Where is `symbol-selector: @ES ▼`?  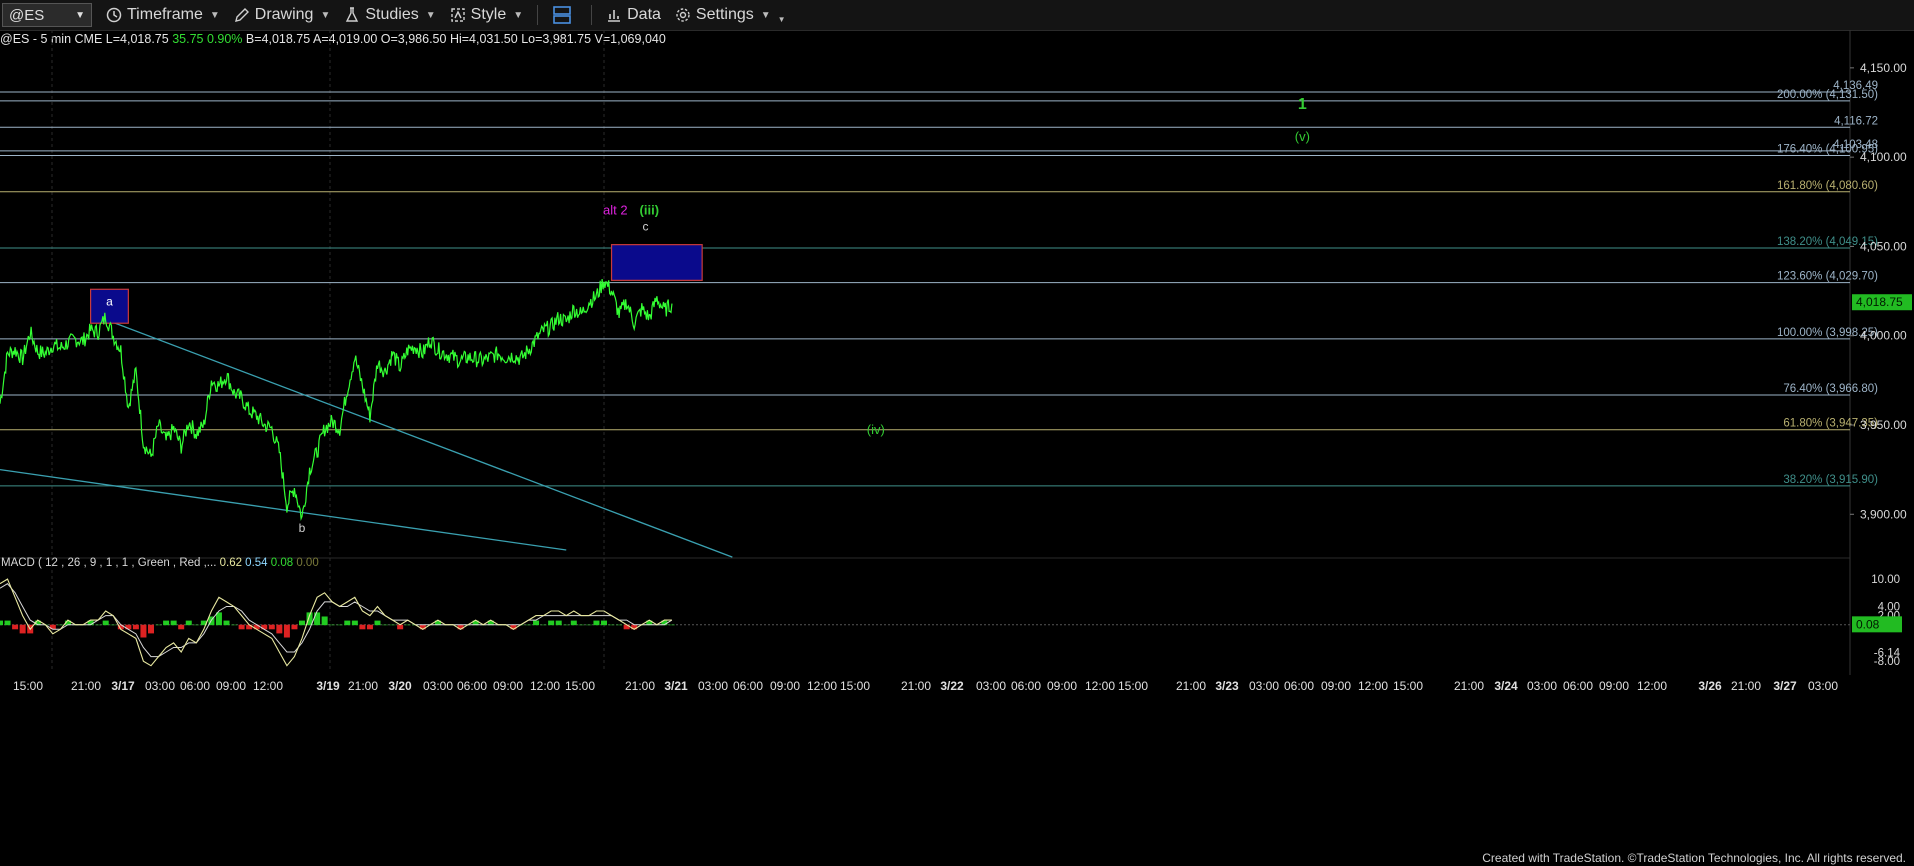
symbol-selector: @ES ▼ is located at coordinates (47, 15).